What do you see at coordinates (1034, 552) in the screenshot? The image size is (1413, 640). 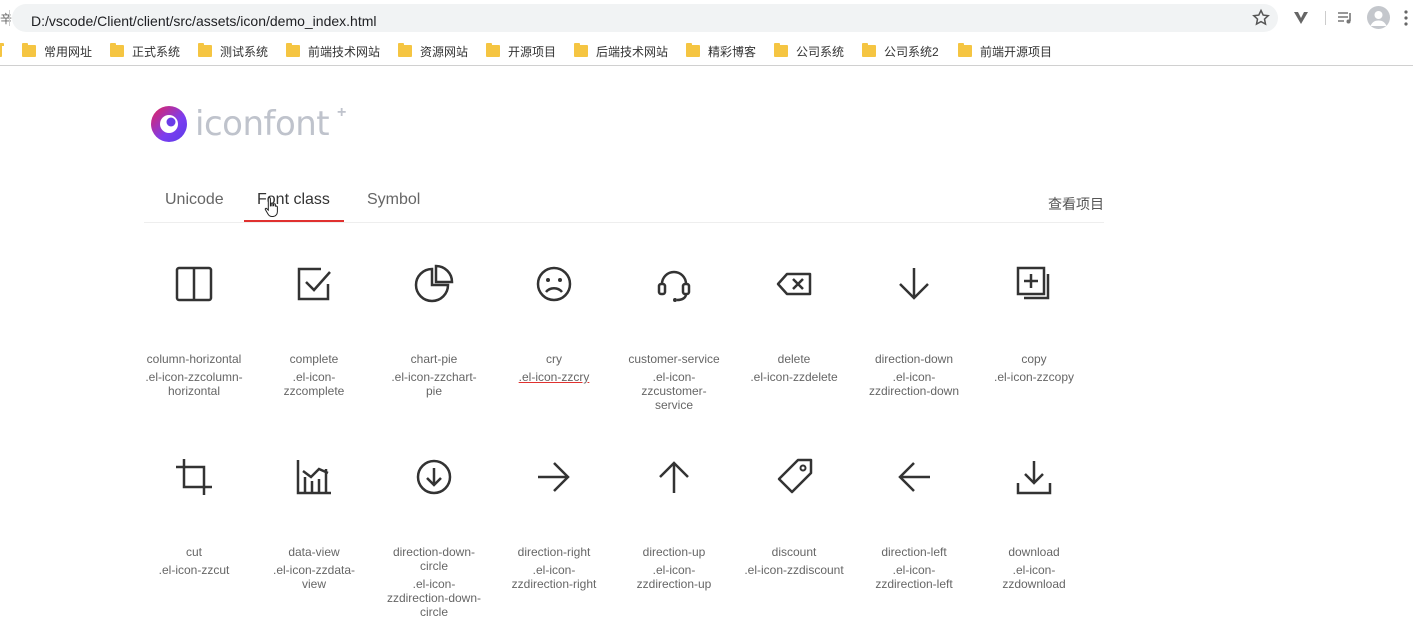 I see `icon-name: download` at bounding box center [1034, 552].